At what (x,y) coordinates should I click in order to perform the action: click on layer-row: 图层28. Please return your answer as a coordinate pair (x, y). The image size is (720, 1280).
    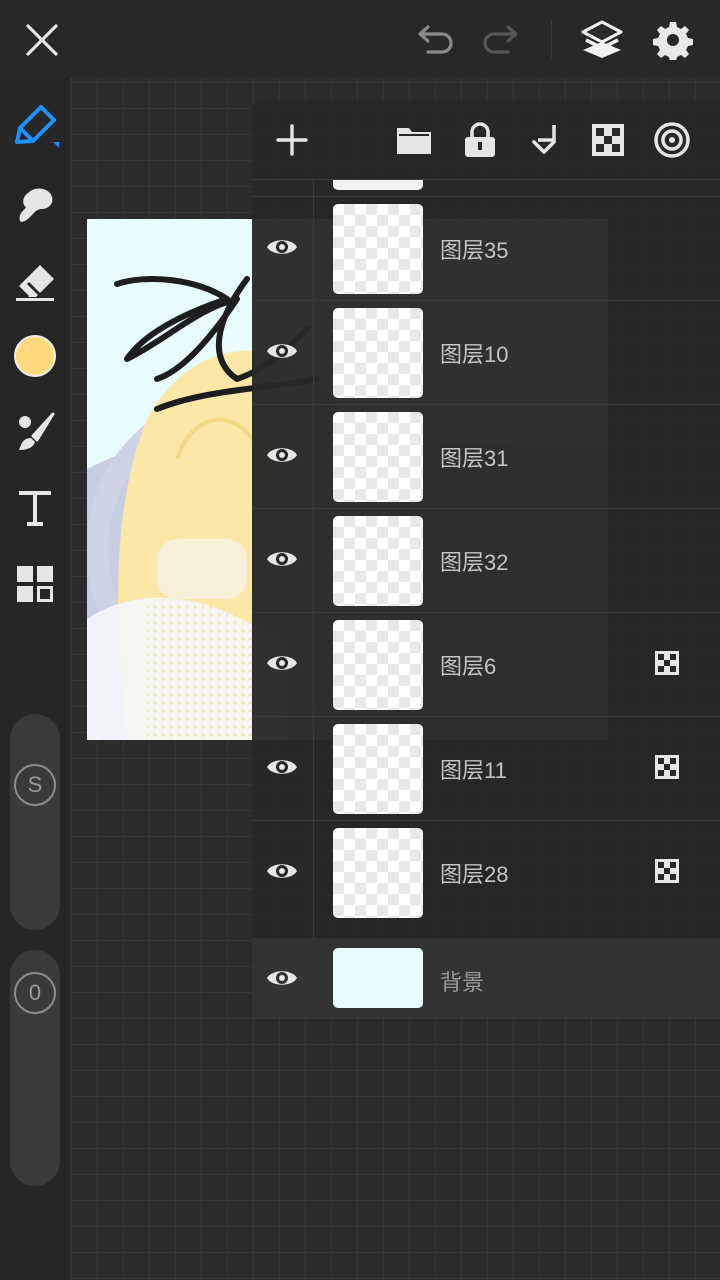
    Looking at the image, I should click on (486, 872).